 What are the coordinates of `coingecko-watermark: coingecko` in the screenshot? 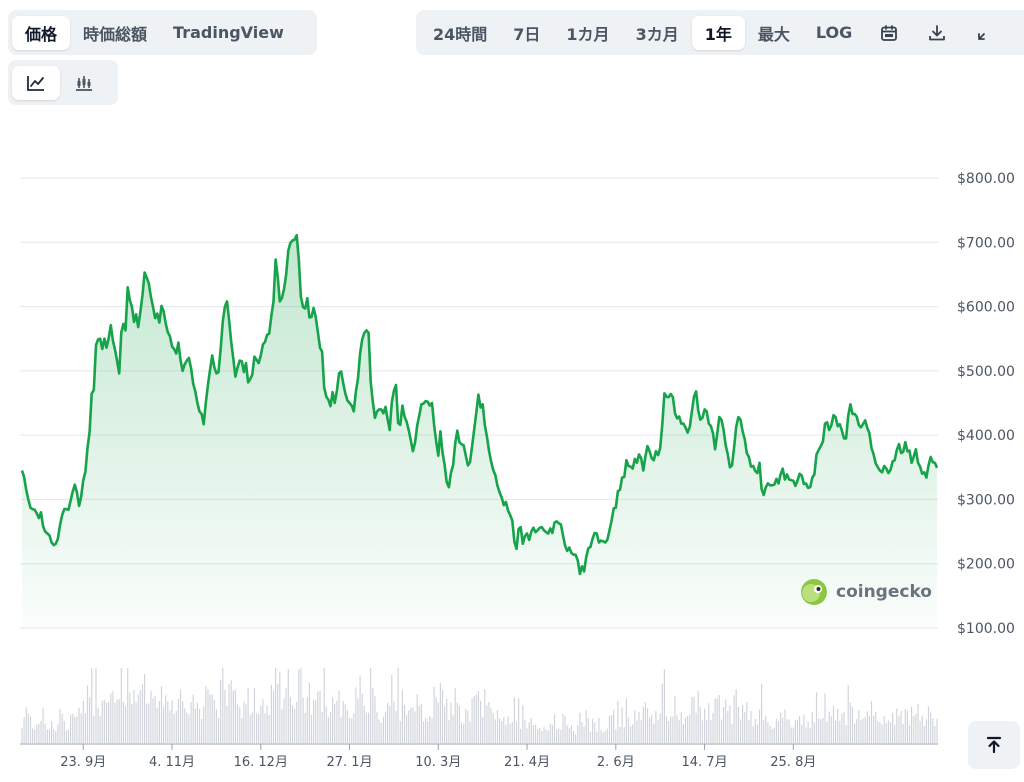 It's located at (866, 592).